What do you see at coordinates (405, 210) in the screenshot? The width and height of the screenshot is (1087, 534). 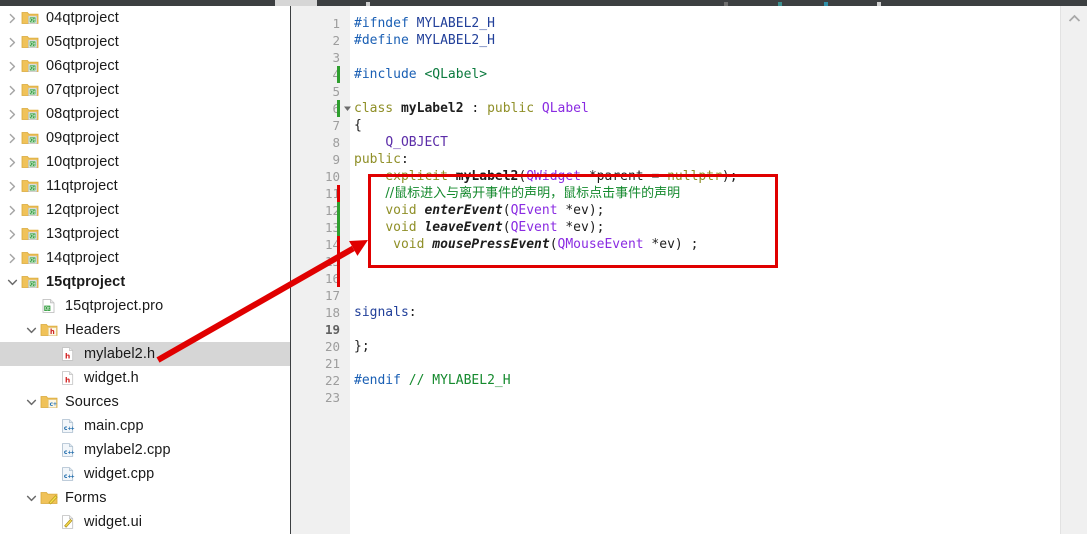 I see `code-token: void` at bounding box center [405, 210].